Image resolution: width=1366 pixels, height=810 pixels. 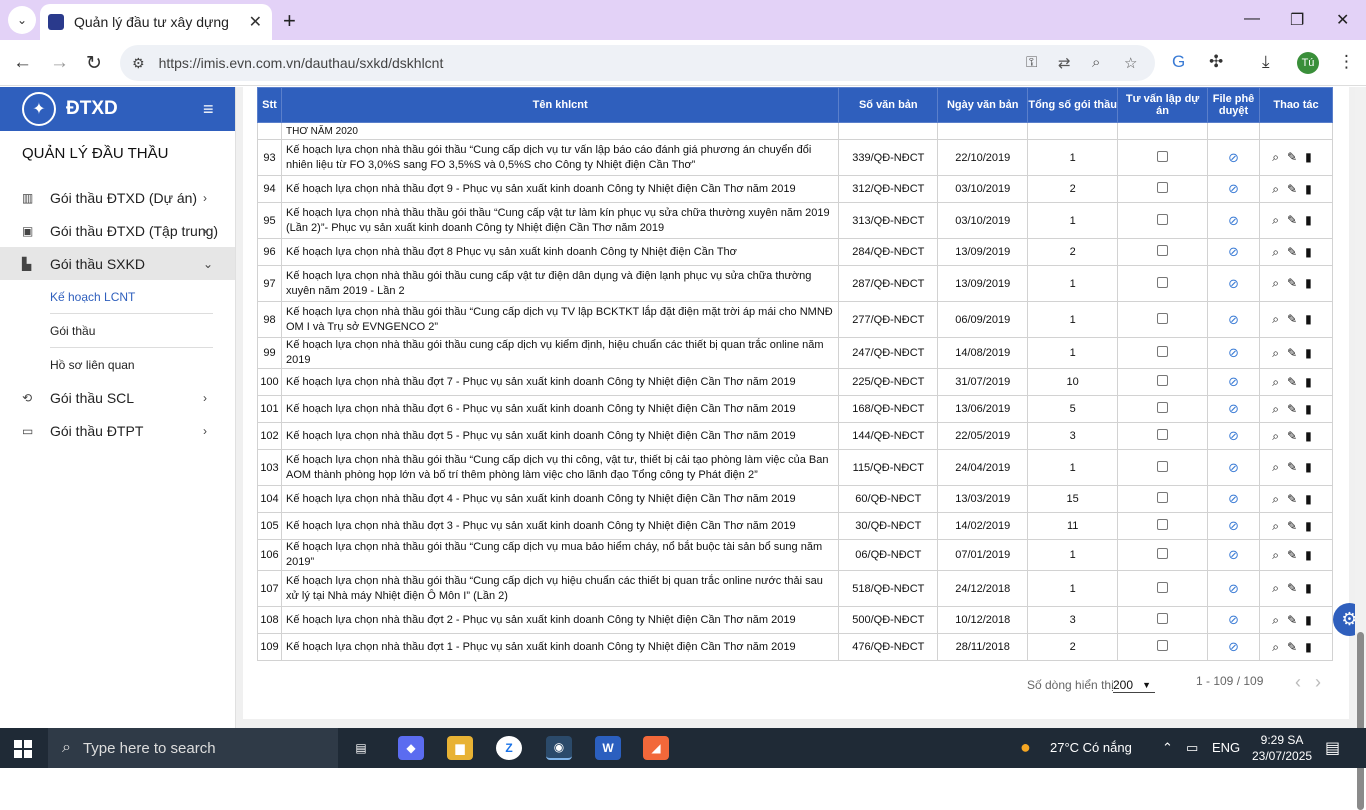 What do you see at coordinates (1216, 62) in the screenshot?
I see `extensions-icon: ✣` at bounding box center [1216, 62].